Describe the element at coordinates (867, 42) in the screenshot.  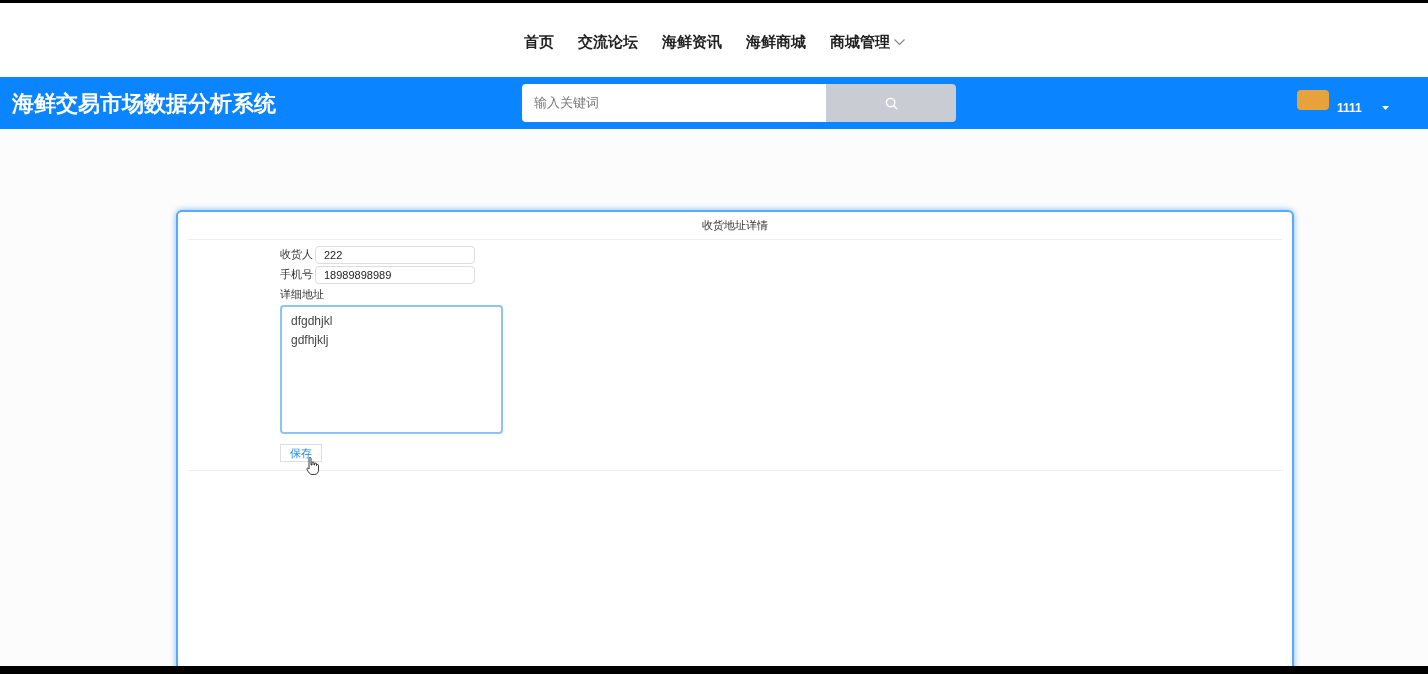
I see `nav-link: 商城管理` at that location.